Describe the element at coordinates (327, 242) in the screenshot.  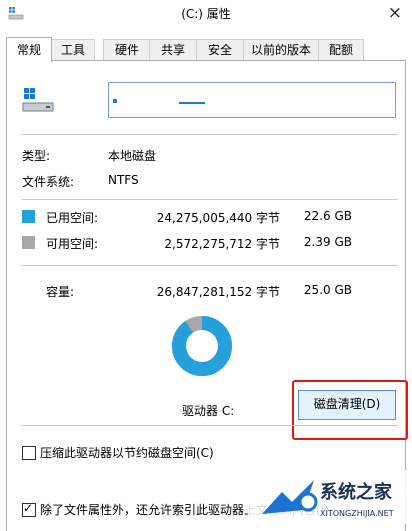
I see `free-space-gb: 2.39 GB` at that location.